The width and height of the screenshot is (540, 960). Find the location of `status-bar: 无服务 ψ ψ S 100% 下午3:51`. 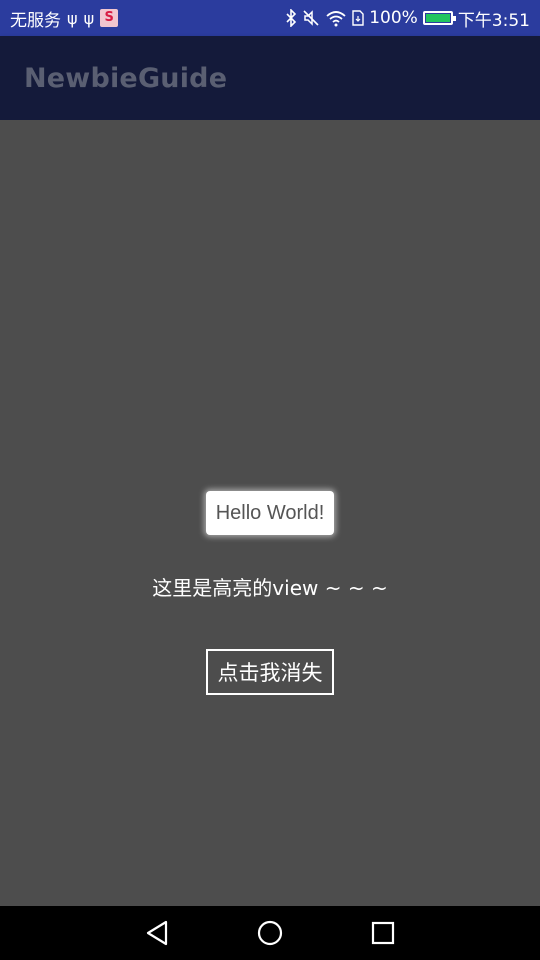

status-bar: 无服务 ψ ψ S 100% 下午3:51 is located at coordinates (270, 18).